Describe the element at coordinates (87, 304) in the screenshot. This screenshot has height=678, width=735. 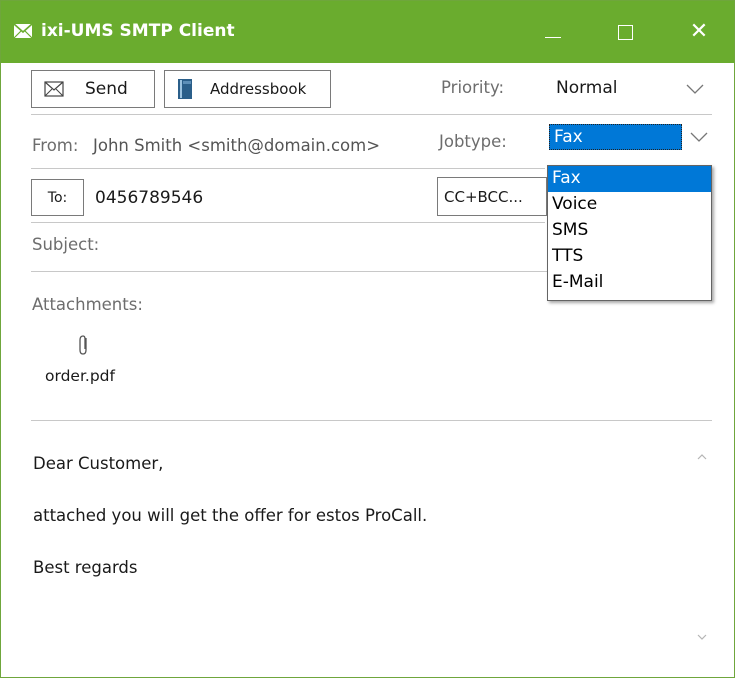
I see `attachments-label: Attachments:` at that location.